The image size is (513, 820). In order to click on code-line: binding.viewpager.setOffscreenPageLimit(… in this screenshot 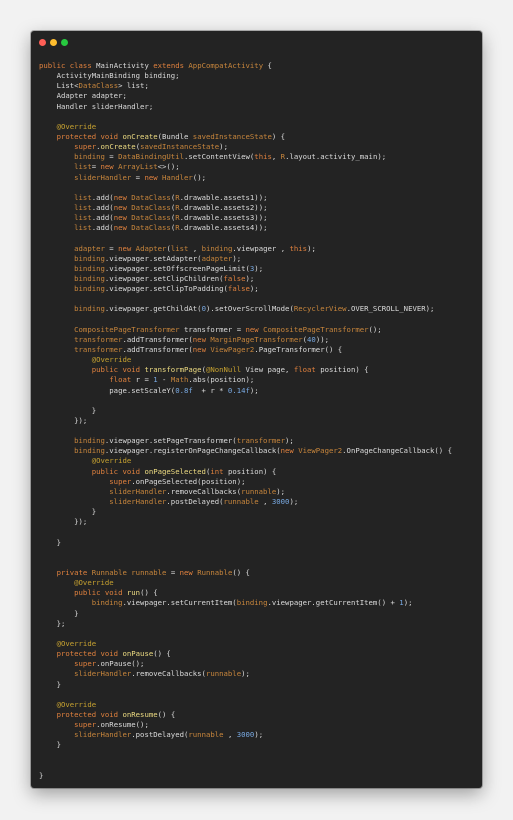, I will do `click(258, 269)`.